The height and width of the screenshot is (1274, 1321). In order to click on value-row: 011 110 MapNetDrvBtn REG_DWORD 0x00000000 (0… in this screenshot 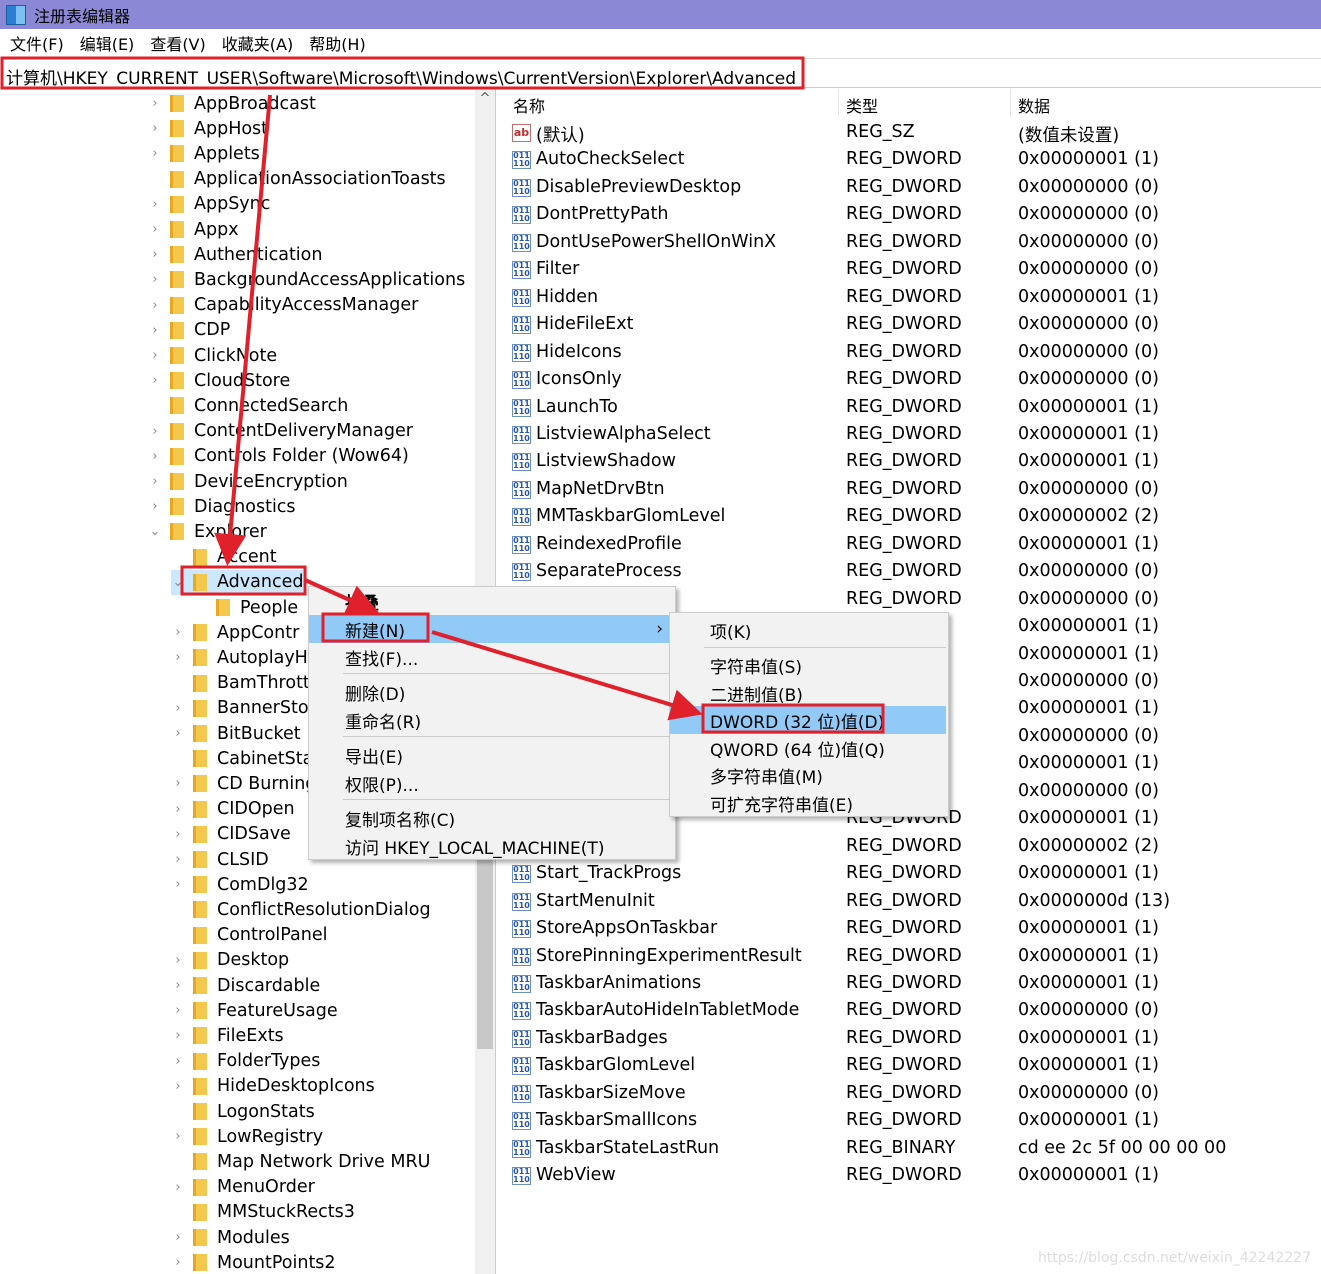, I will do `click(913, 490)`.